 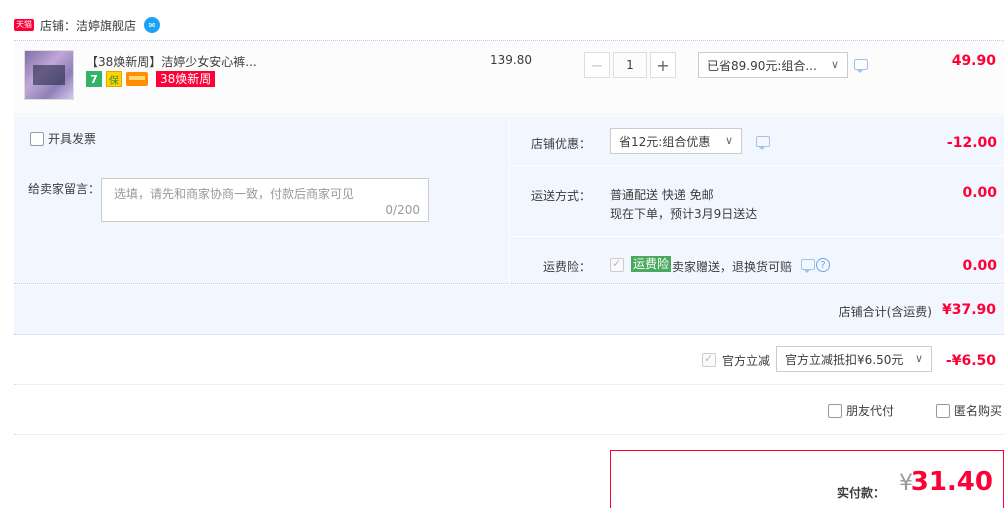 What do you see at coordinates (186, 79) in the screenshot?
I see `promo-tag: 38焕新周` at bounding box center [186, 79].